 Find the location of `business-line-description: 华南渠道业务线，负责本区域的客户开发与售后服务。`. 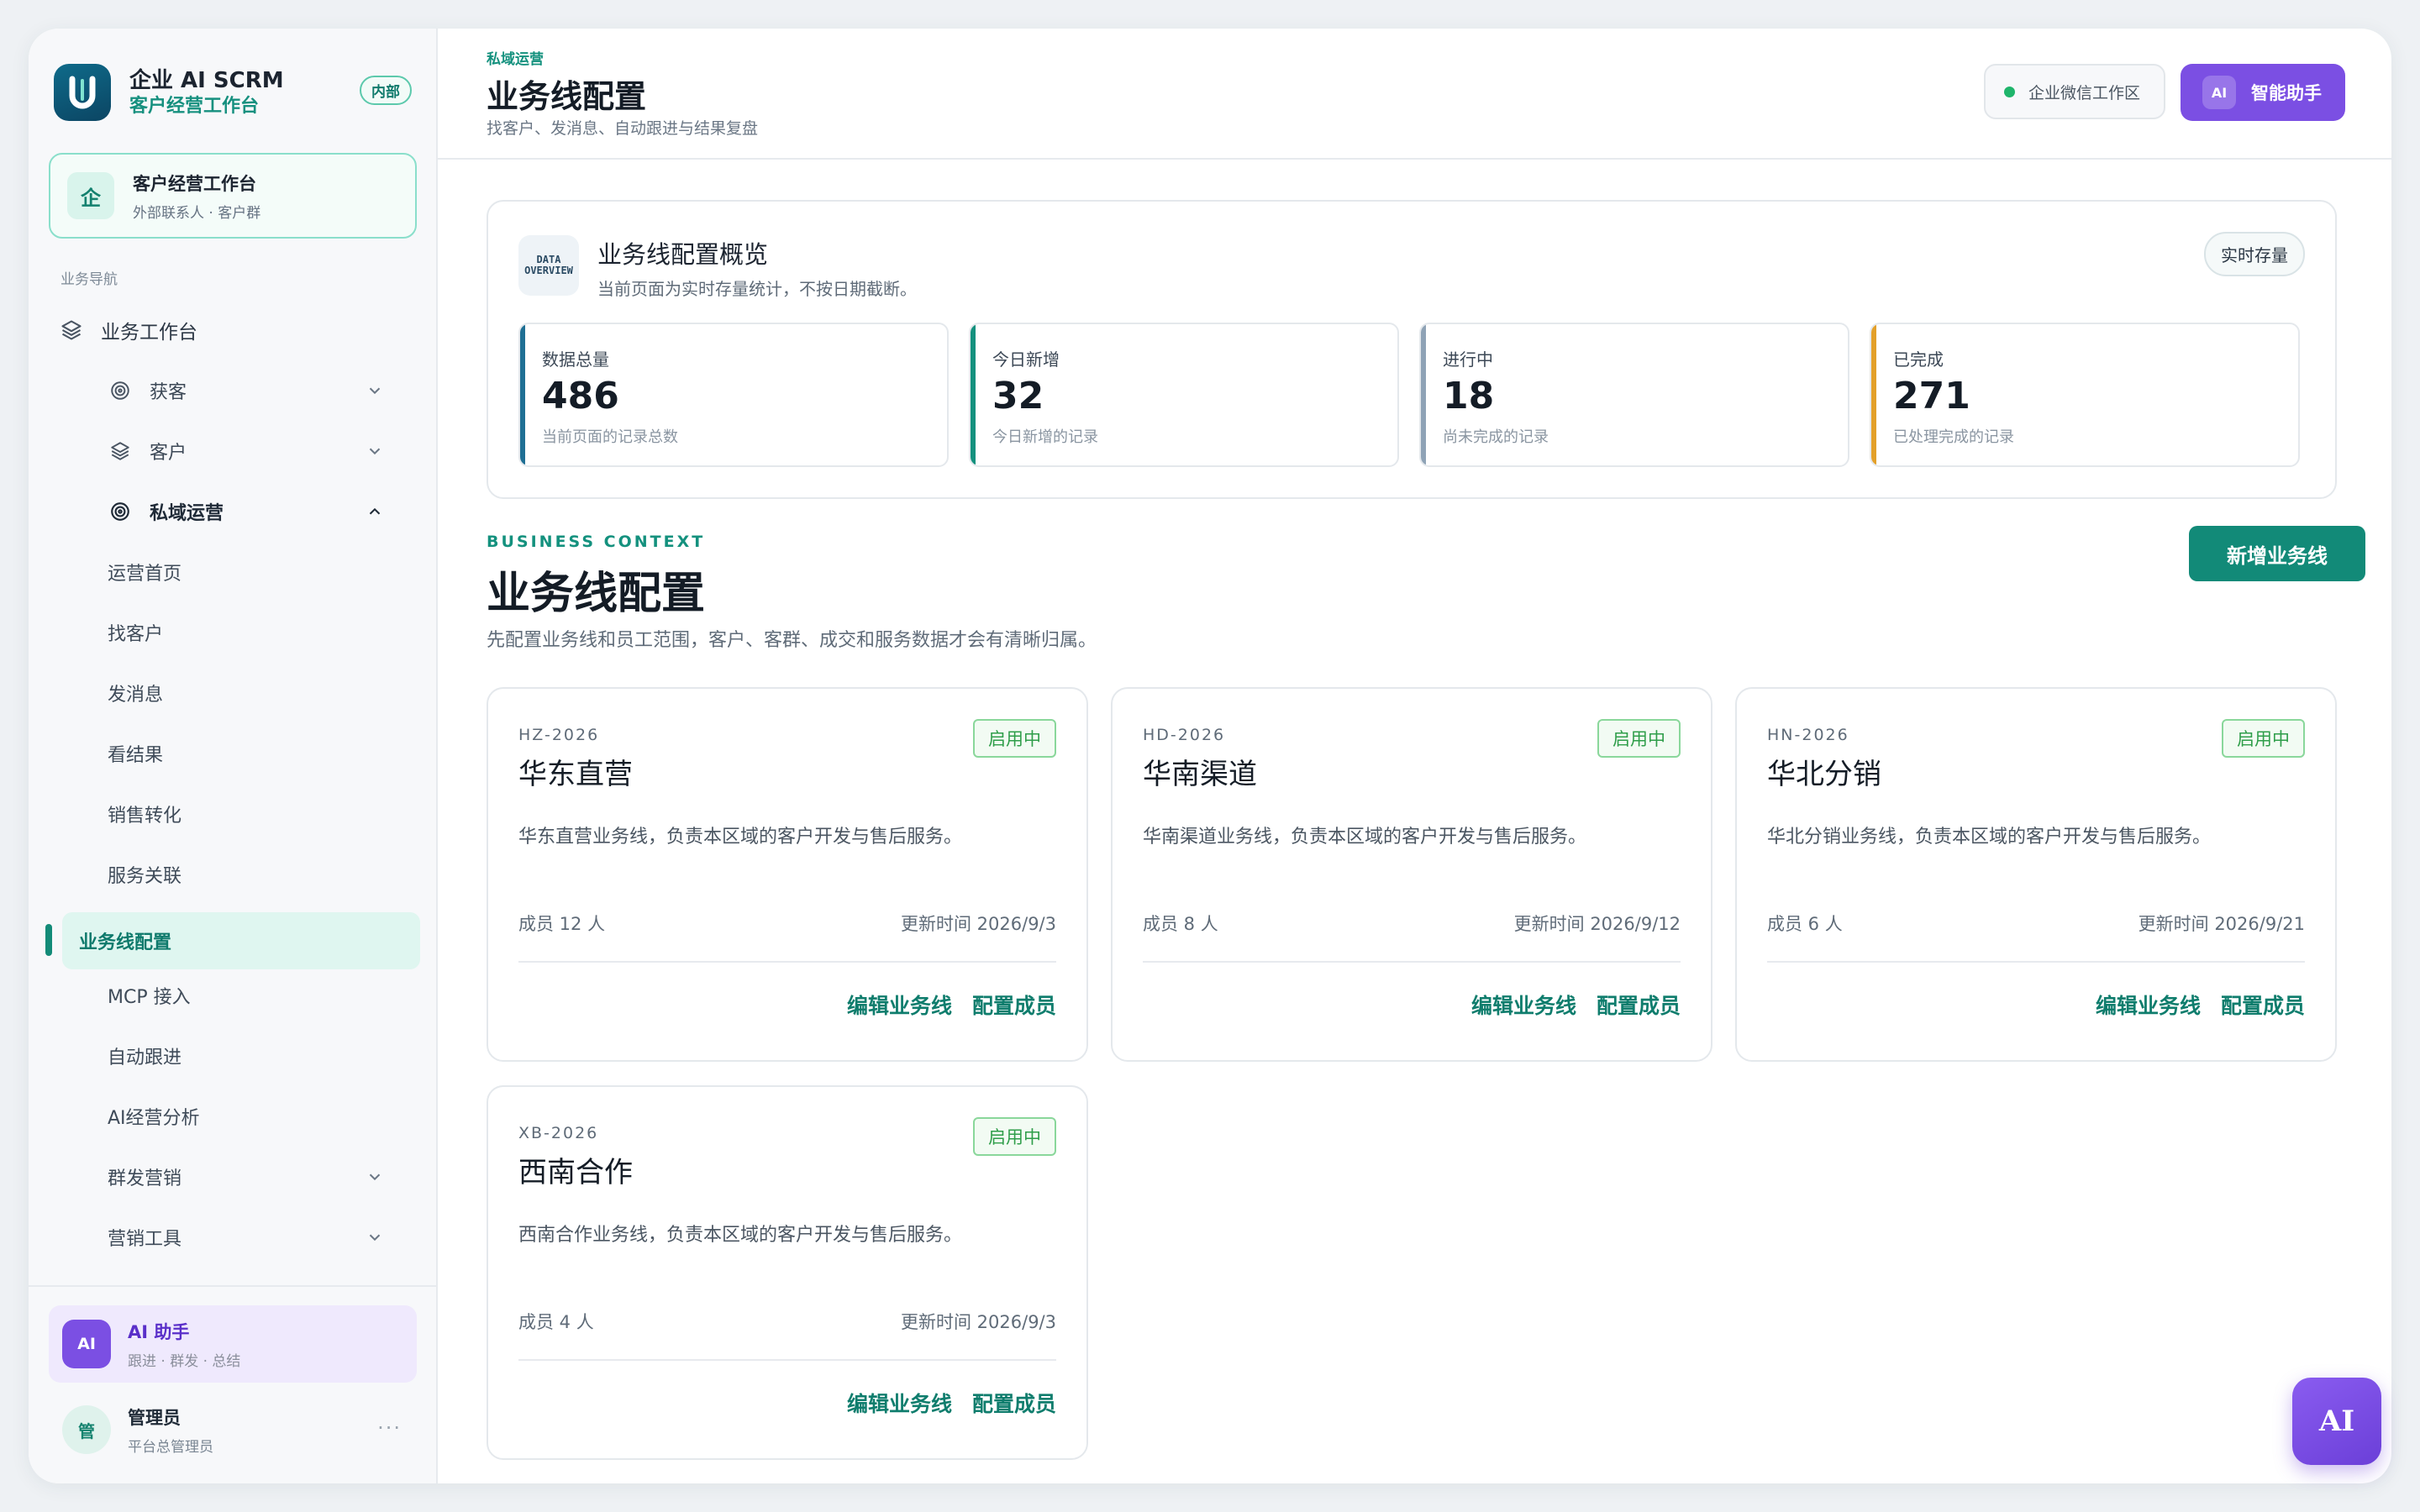

business-line-description: 华南渠道业务线，负责本区域的客户开发与售后服务。 is located at coordinates (1365, 837).